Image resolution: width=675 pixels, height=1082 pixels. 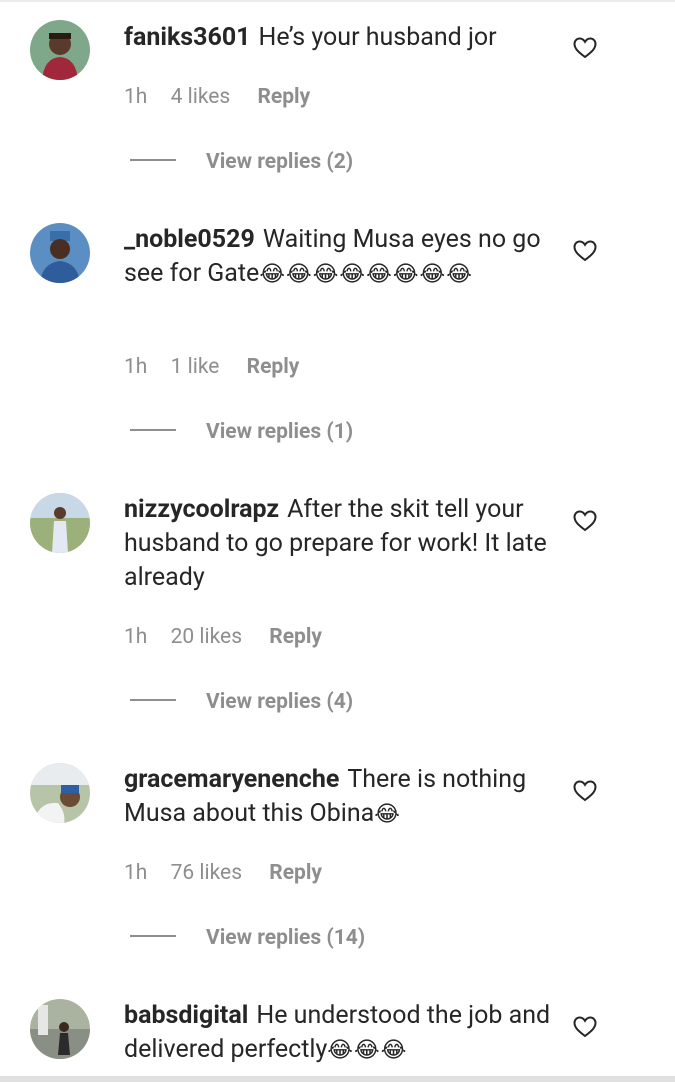 What do you see at coordinates (366, 274) in the screenshot?
I see `comment-emoji: 😂😂😂😂😂😂😂😂` at bounding box center [366, 274].